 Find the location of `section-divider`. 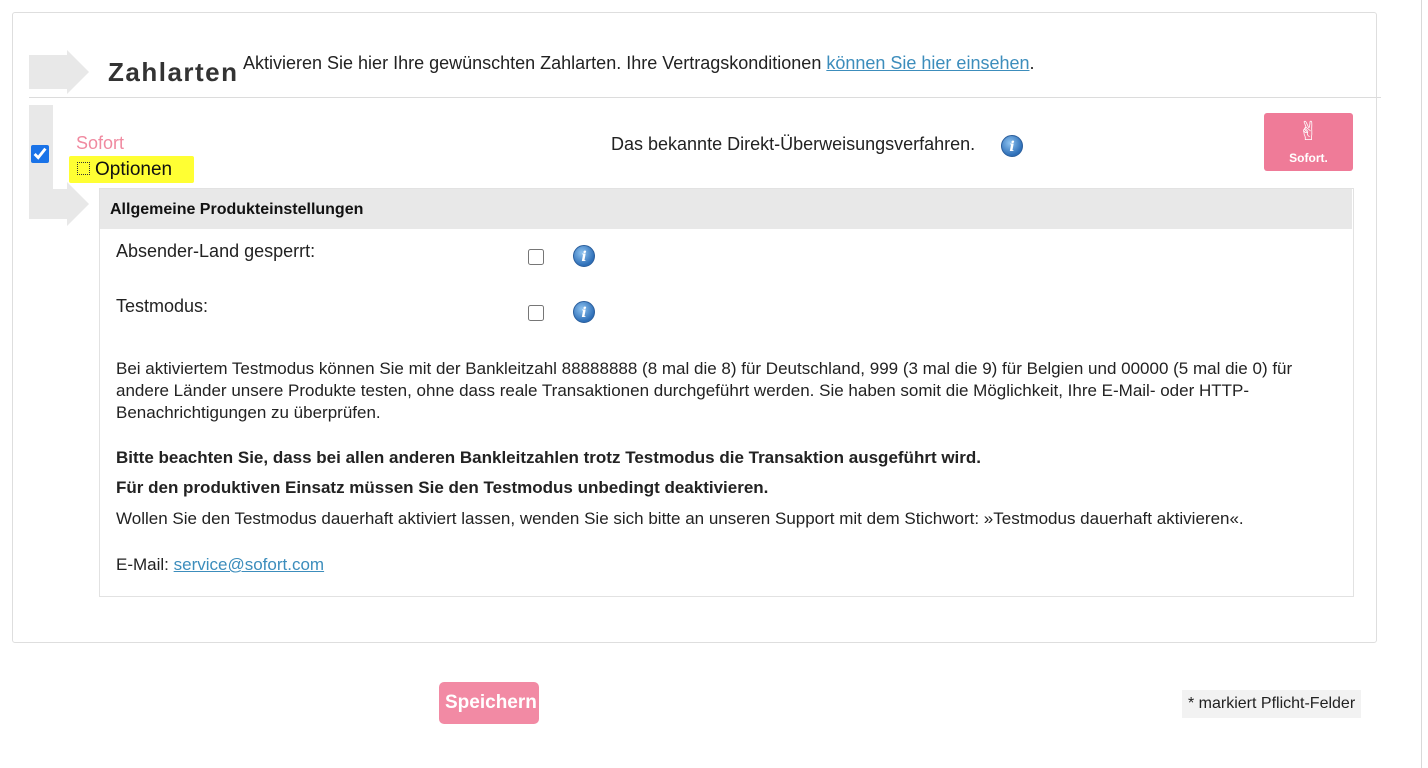

section-divider is located at coordinates (705, 97).